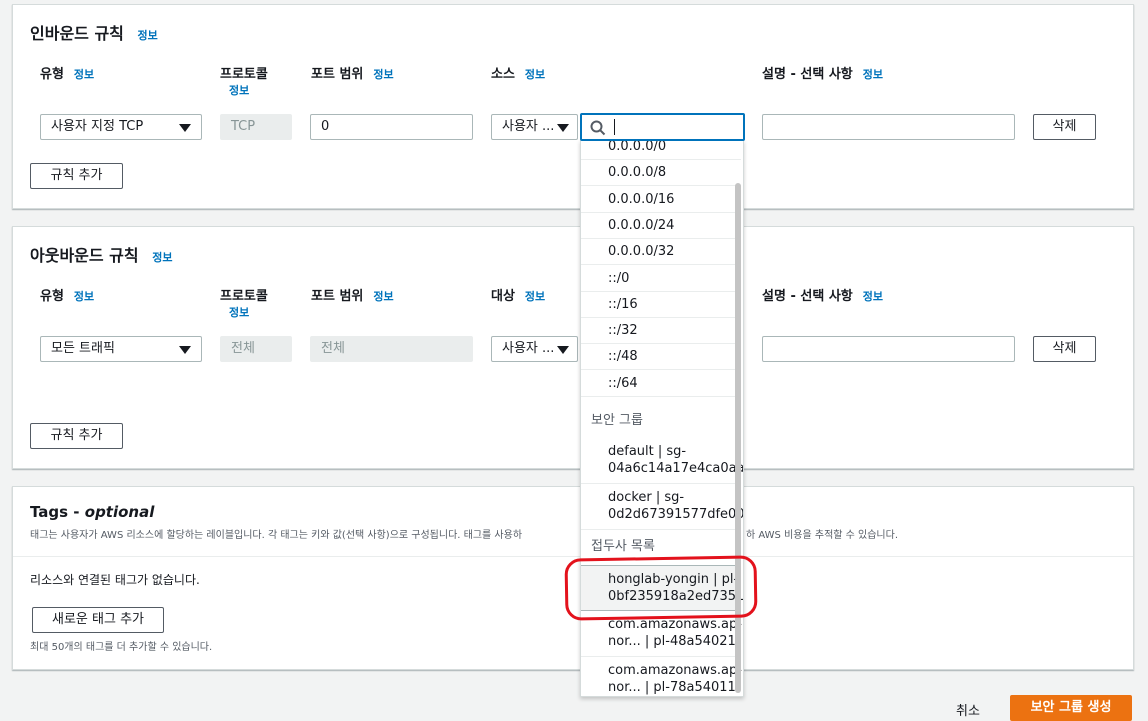  What do you see at coordinates (888, 127) in the screenshot?
I see `inbound-description-input` at bounding box center [888, 127].